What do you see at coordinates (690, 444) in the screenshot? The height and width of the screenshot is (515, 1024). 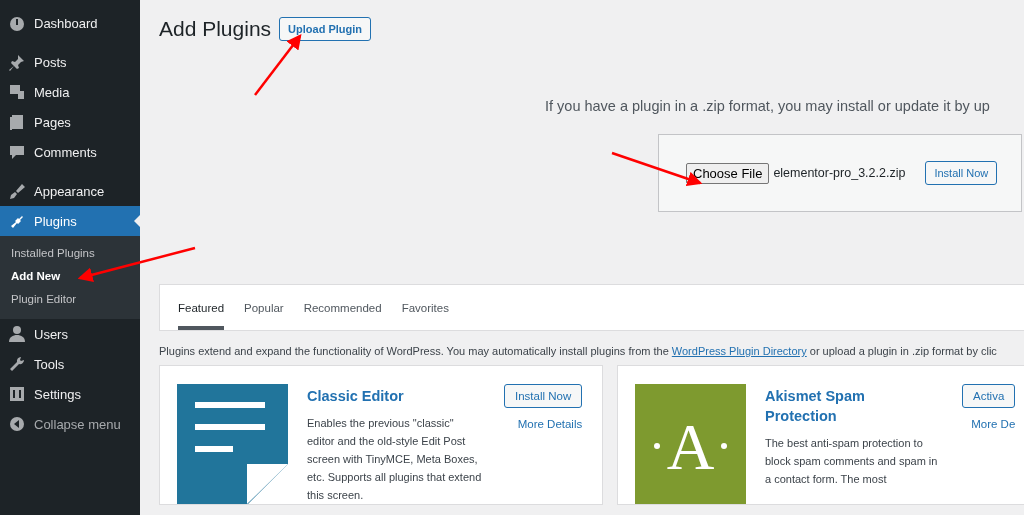 I see `plugin-logo-icon: A` at bounding box center [690, 444].